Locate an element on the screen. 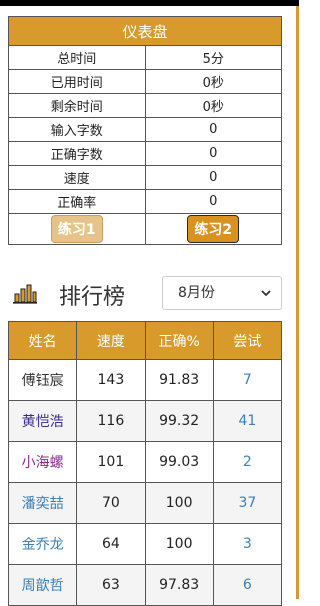  player-name: 周歆哲 is located at coordinates (42, 585).